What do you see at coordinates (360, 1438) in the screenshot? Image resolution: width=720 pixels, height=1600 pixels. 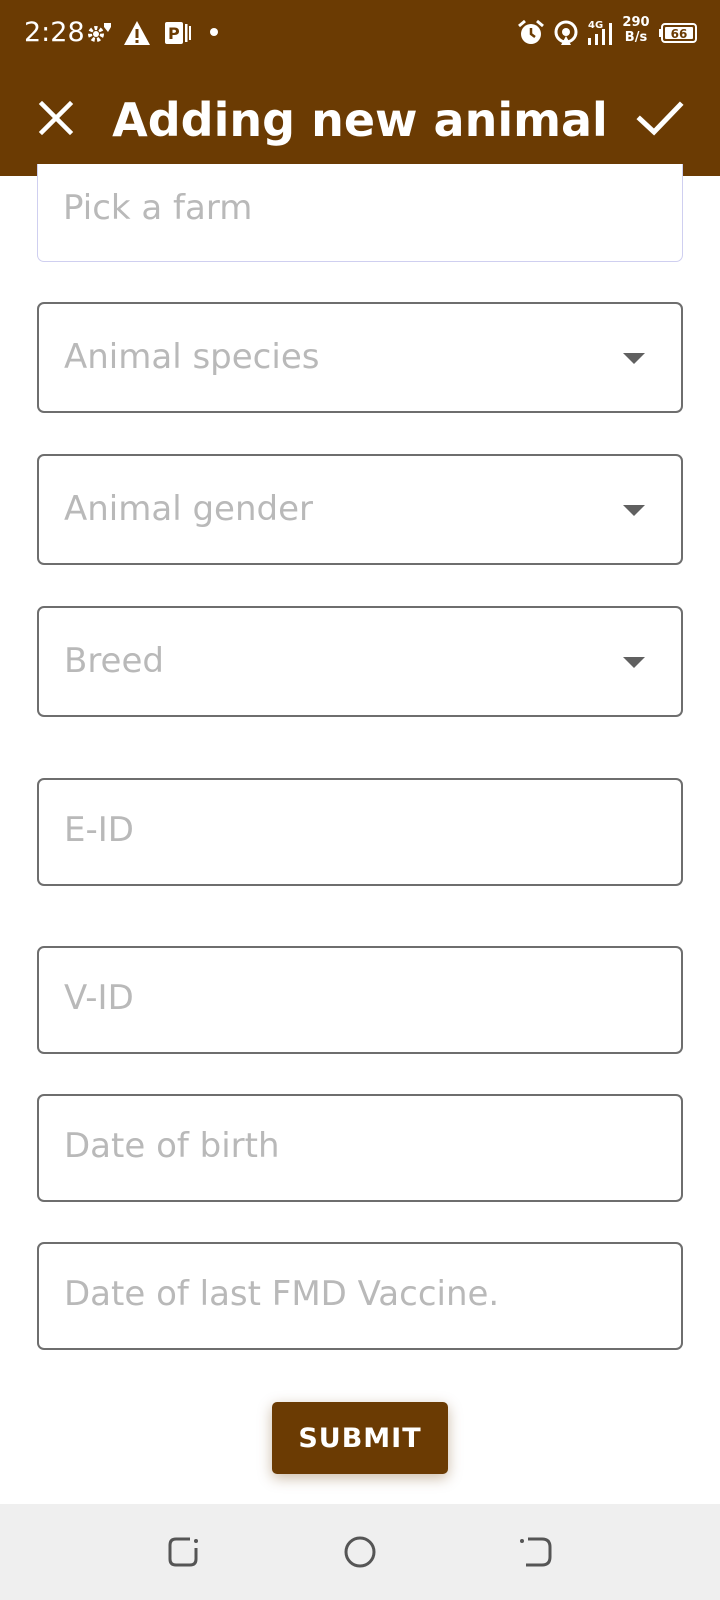 I see `submit-button: SUBMIT` at bounding box center [360, 1438].